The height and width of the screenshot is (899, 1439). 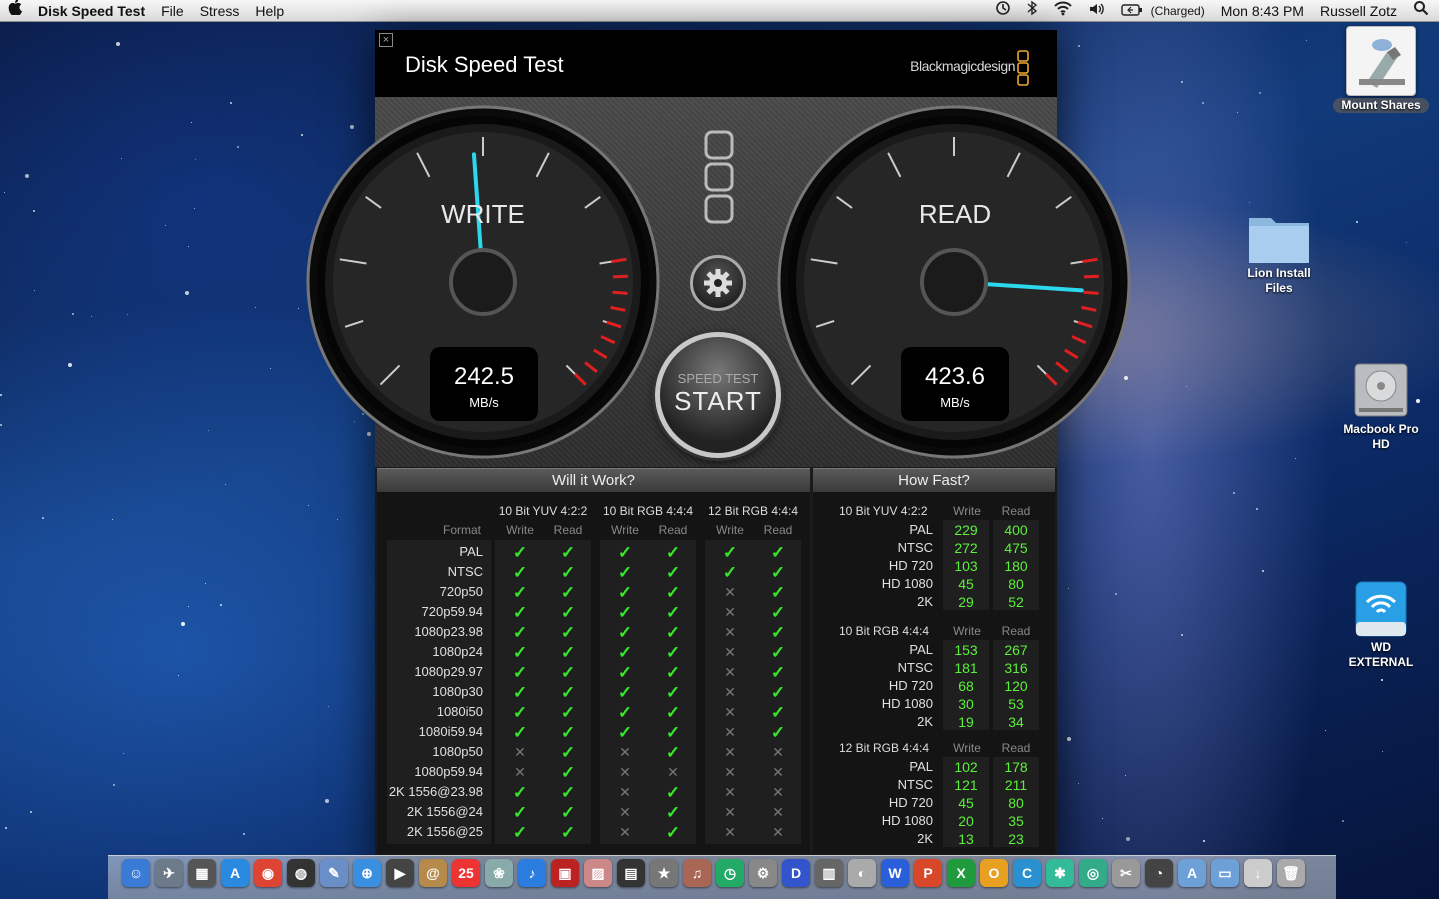 What do you see at coordinates (15, 11) in the screenshot?
I see `apple-icon` at bounding box center [15, 11].